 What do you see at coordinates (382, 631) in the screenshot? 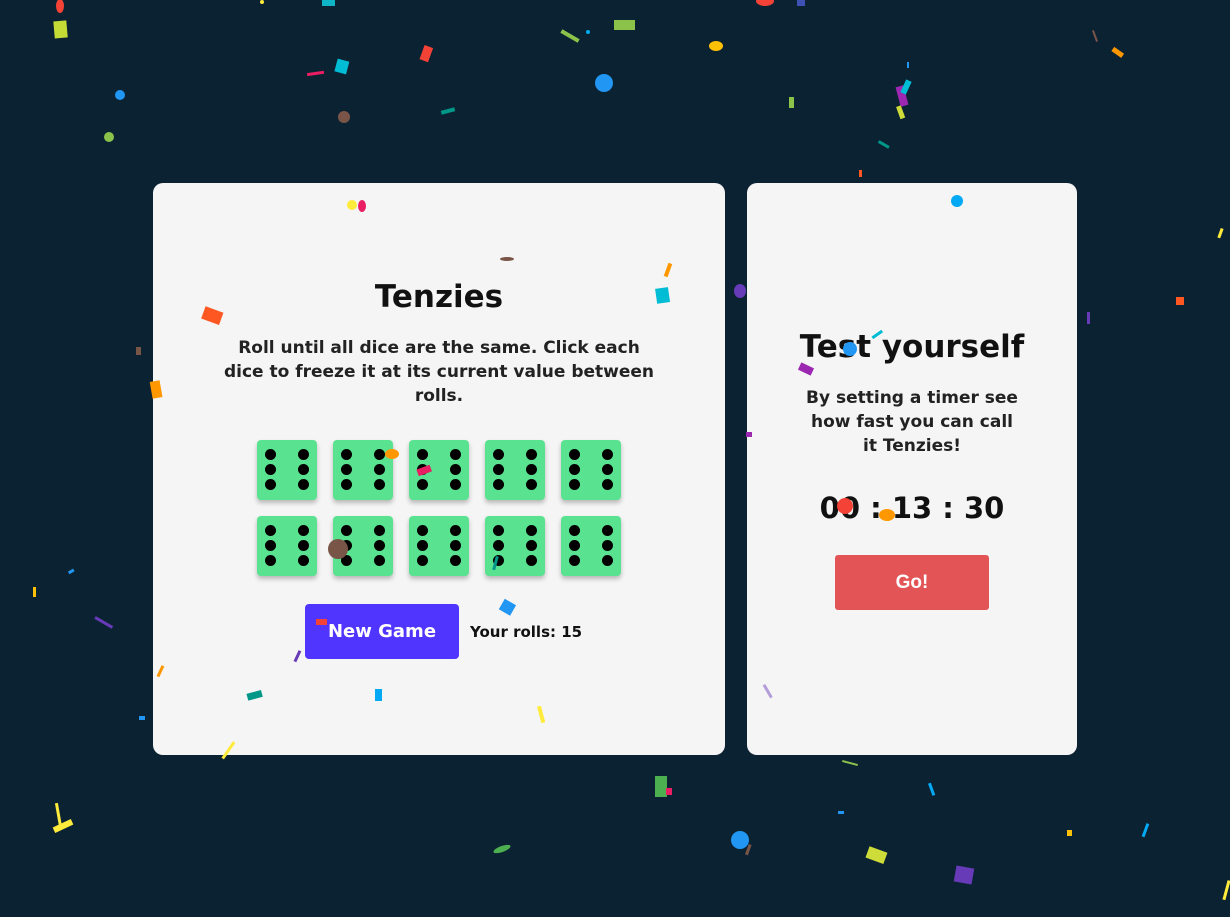
I see `new-game-button: New Game` at bounding box center [382, 631].